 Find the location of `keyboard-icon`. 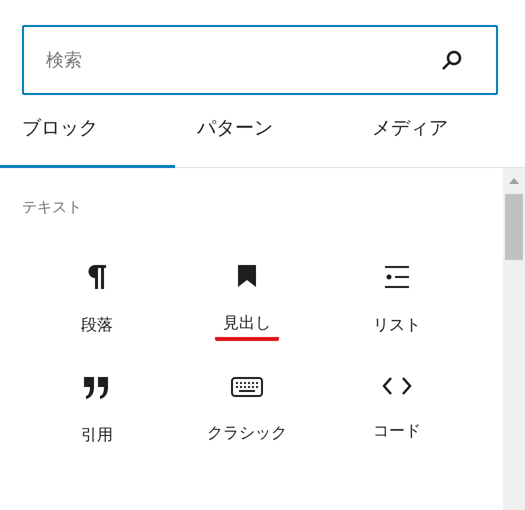

keyboard-icon is located at coordinates (247, 387).